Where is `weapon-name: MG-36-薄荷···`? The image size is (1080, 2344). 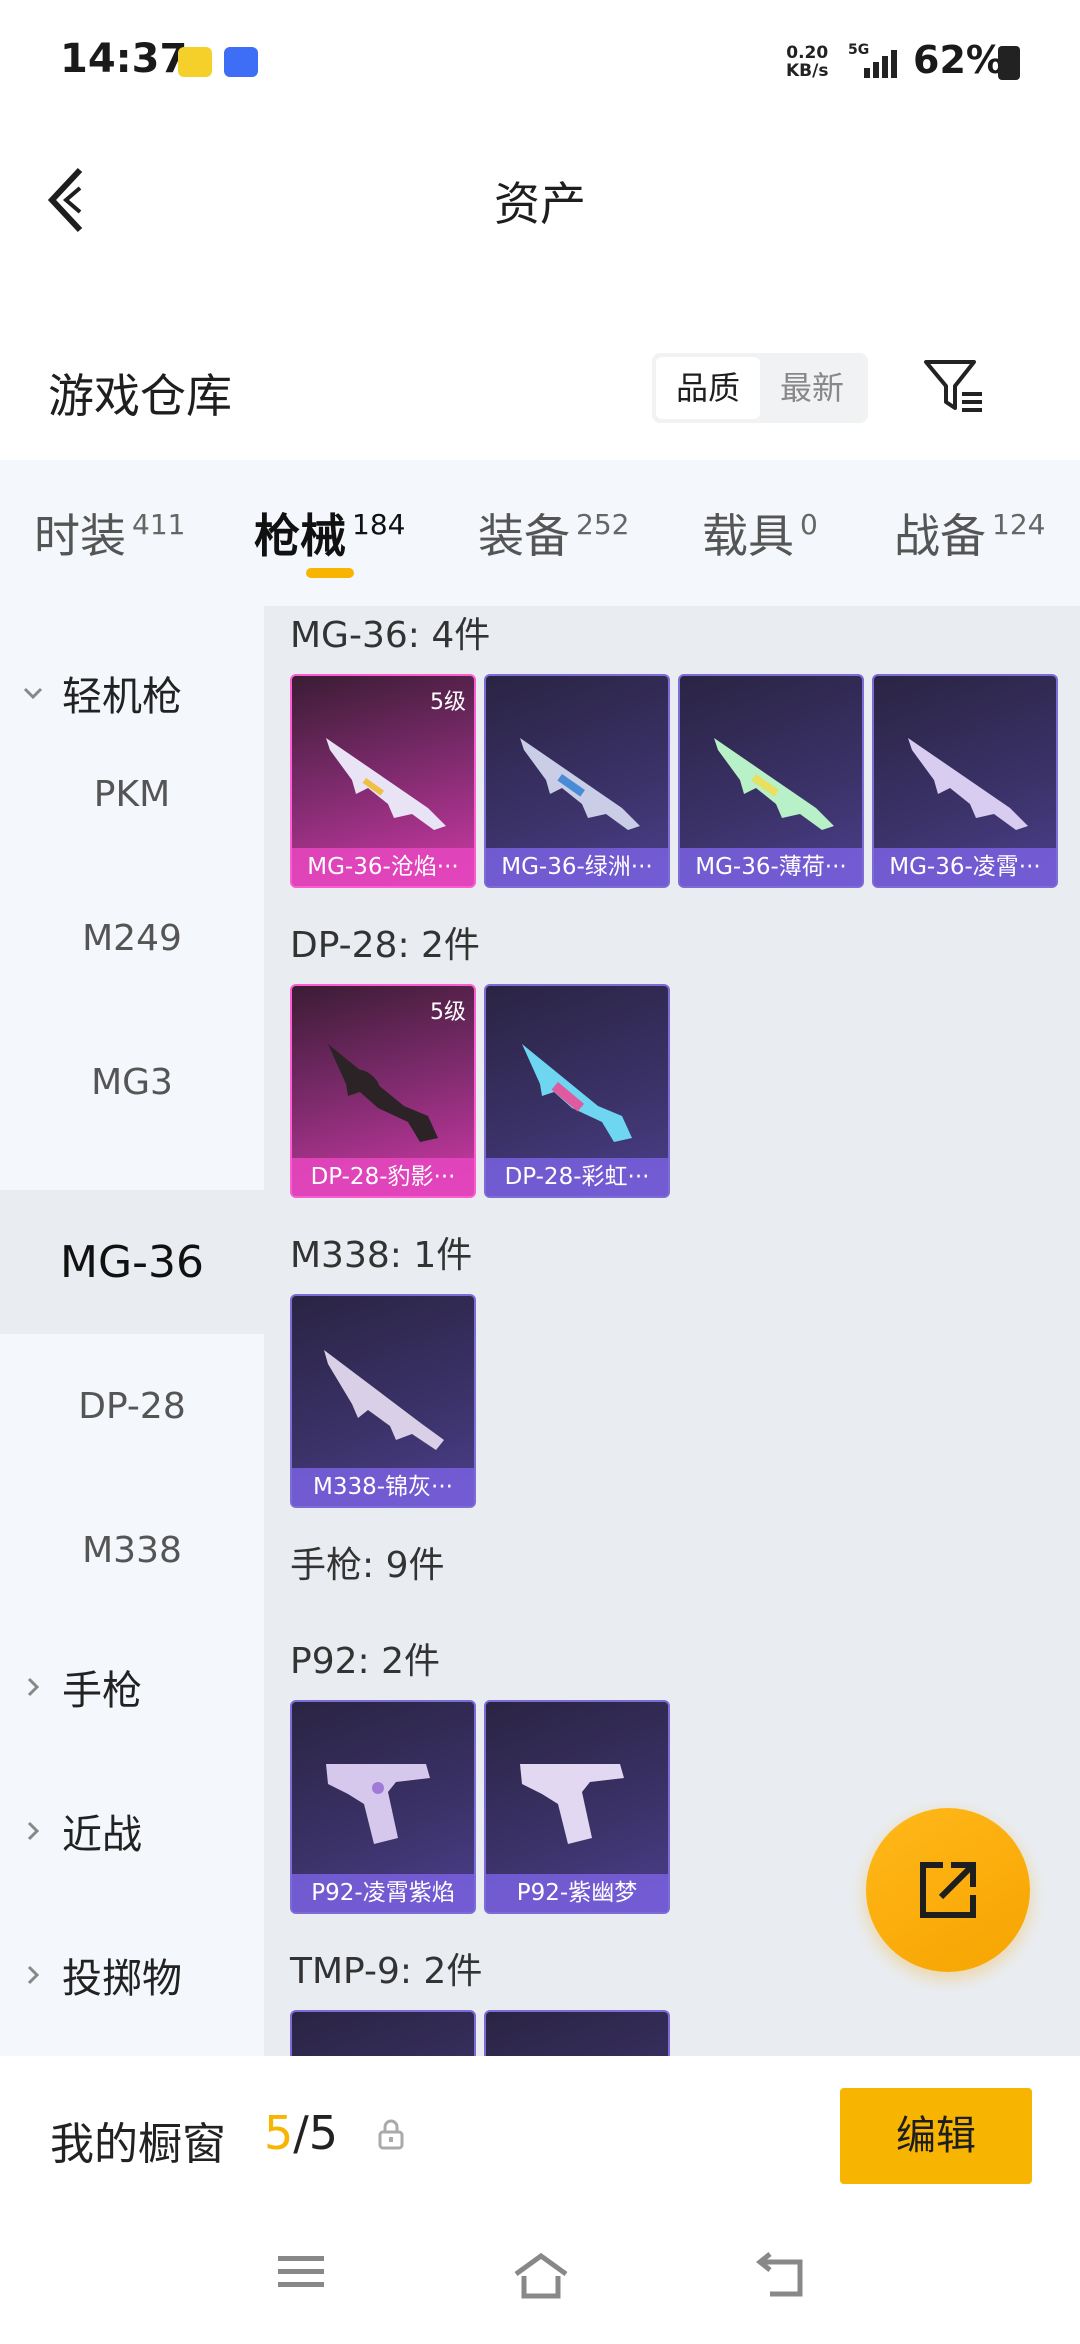 weapon-name: MG-36-薄荷··· is located at coordinates (771, 867).